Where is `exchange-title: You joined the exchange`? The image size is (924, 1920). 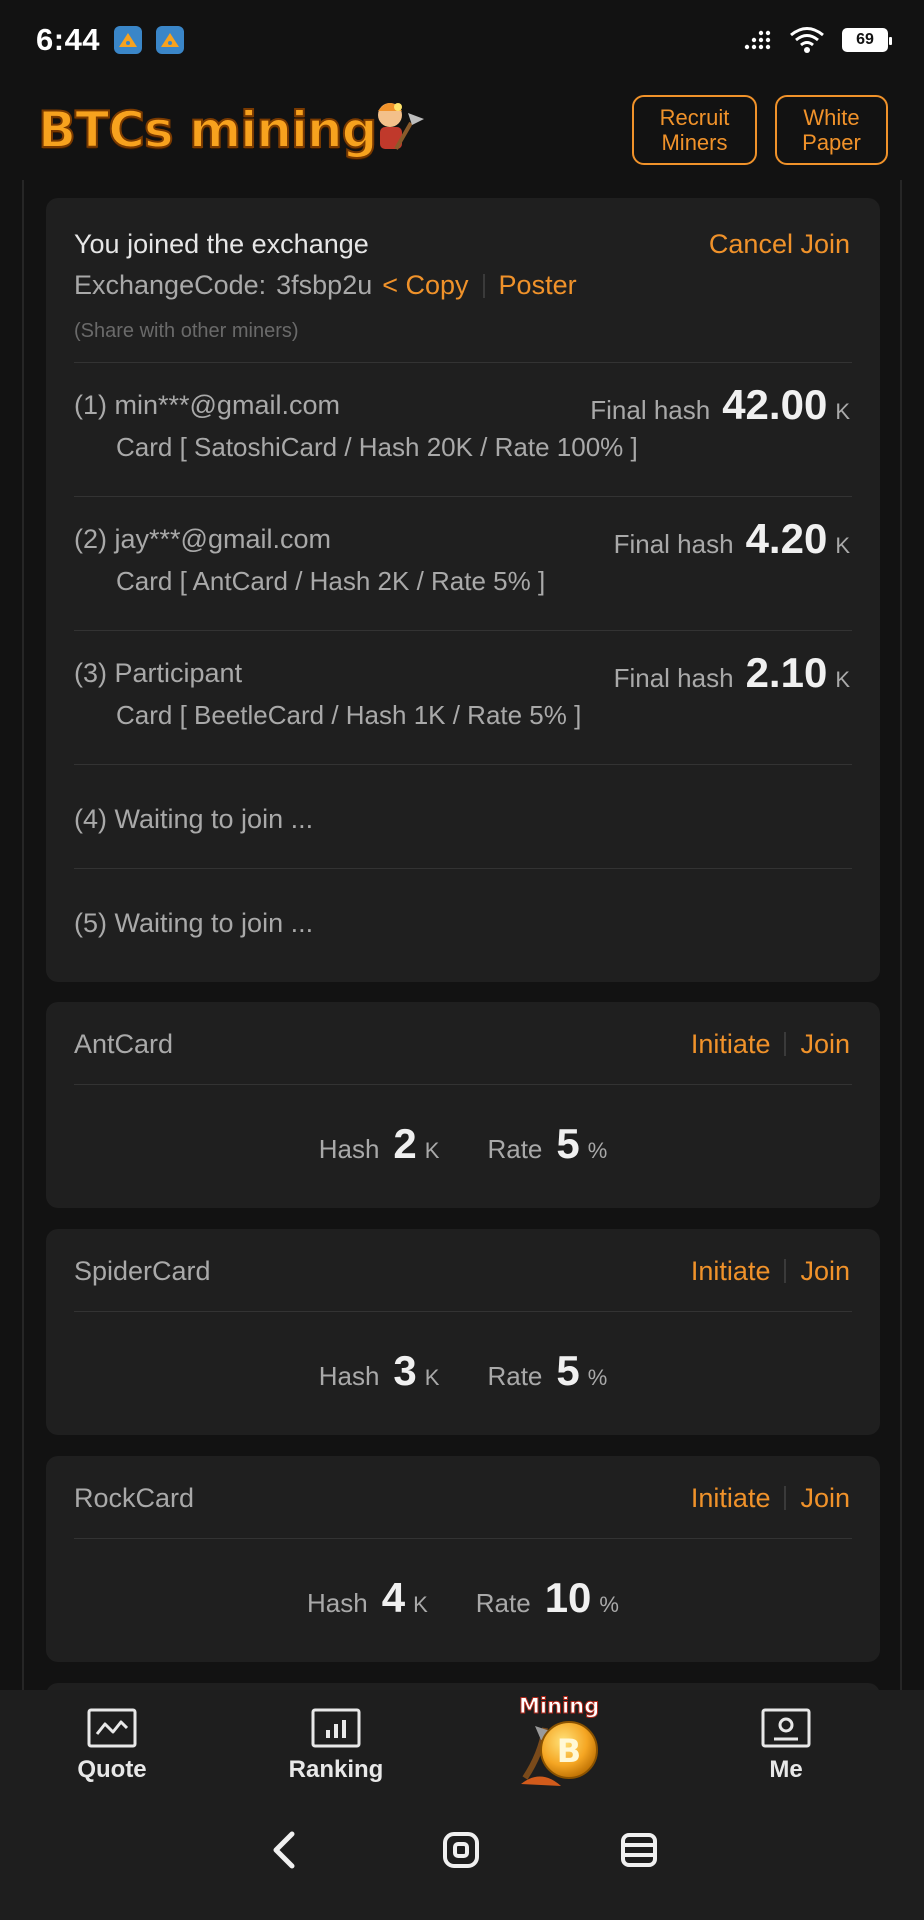
exchange-title: You joined the exchange is located at coordinates (221, 243).